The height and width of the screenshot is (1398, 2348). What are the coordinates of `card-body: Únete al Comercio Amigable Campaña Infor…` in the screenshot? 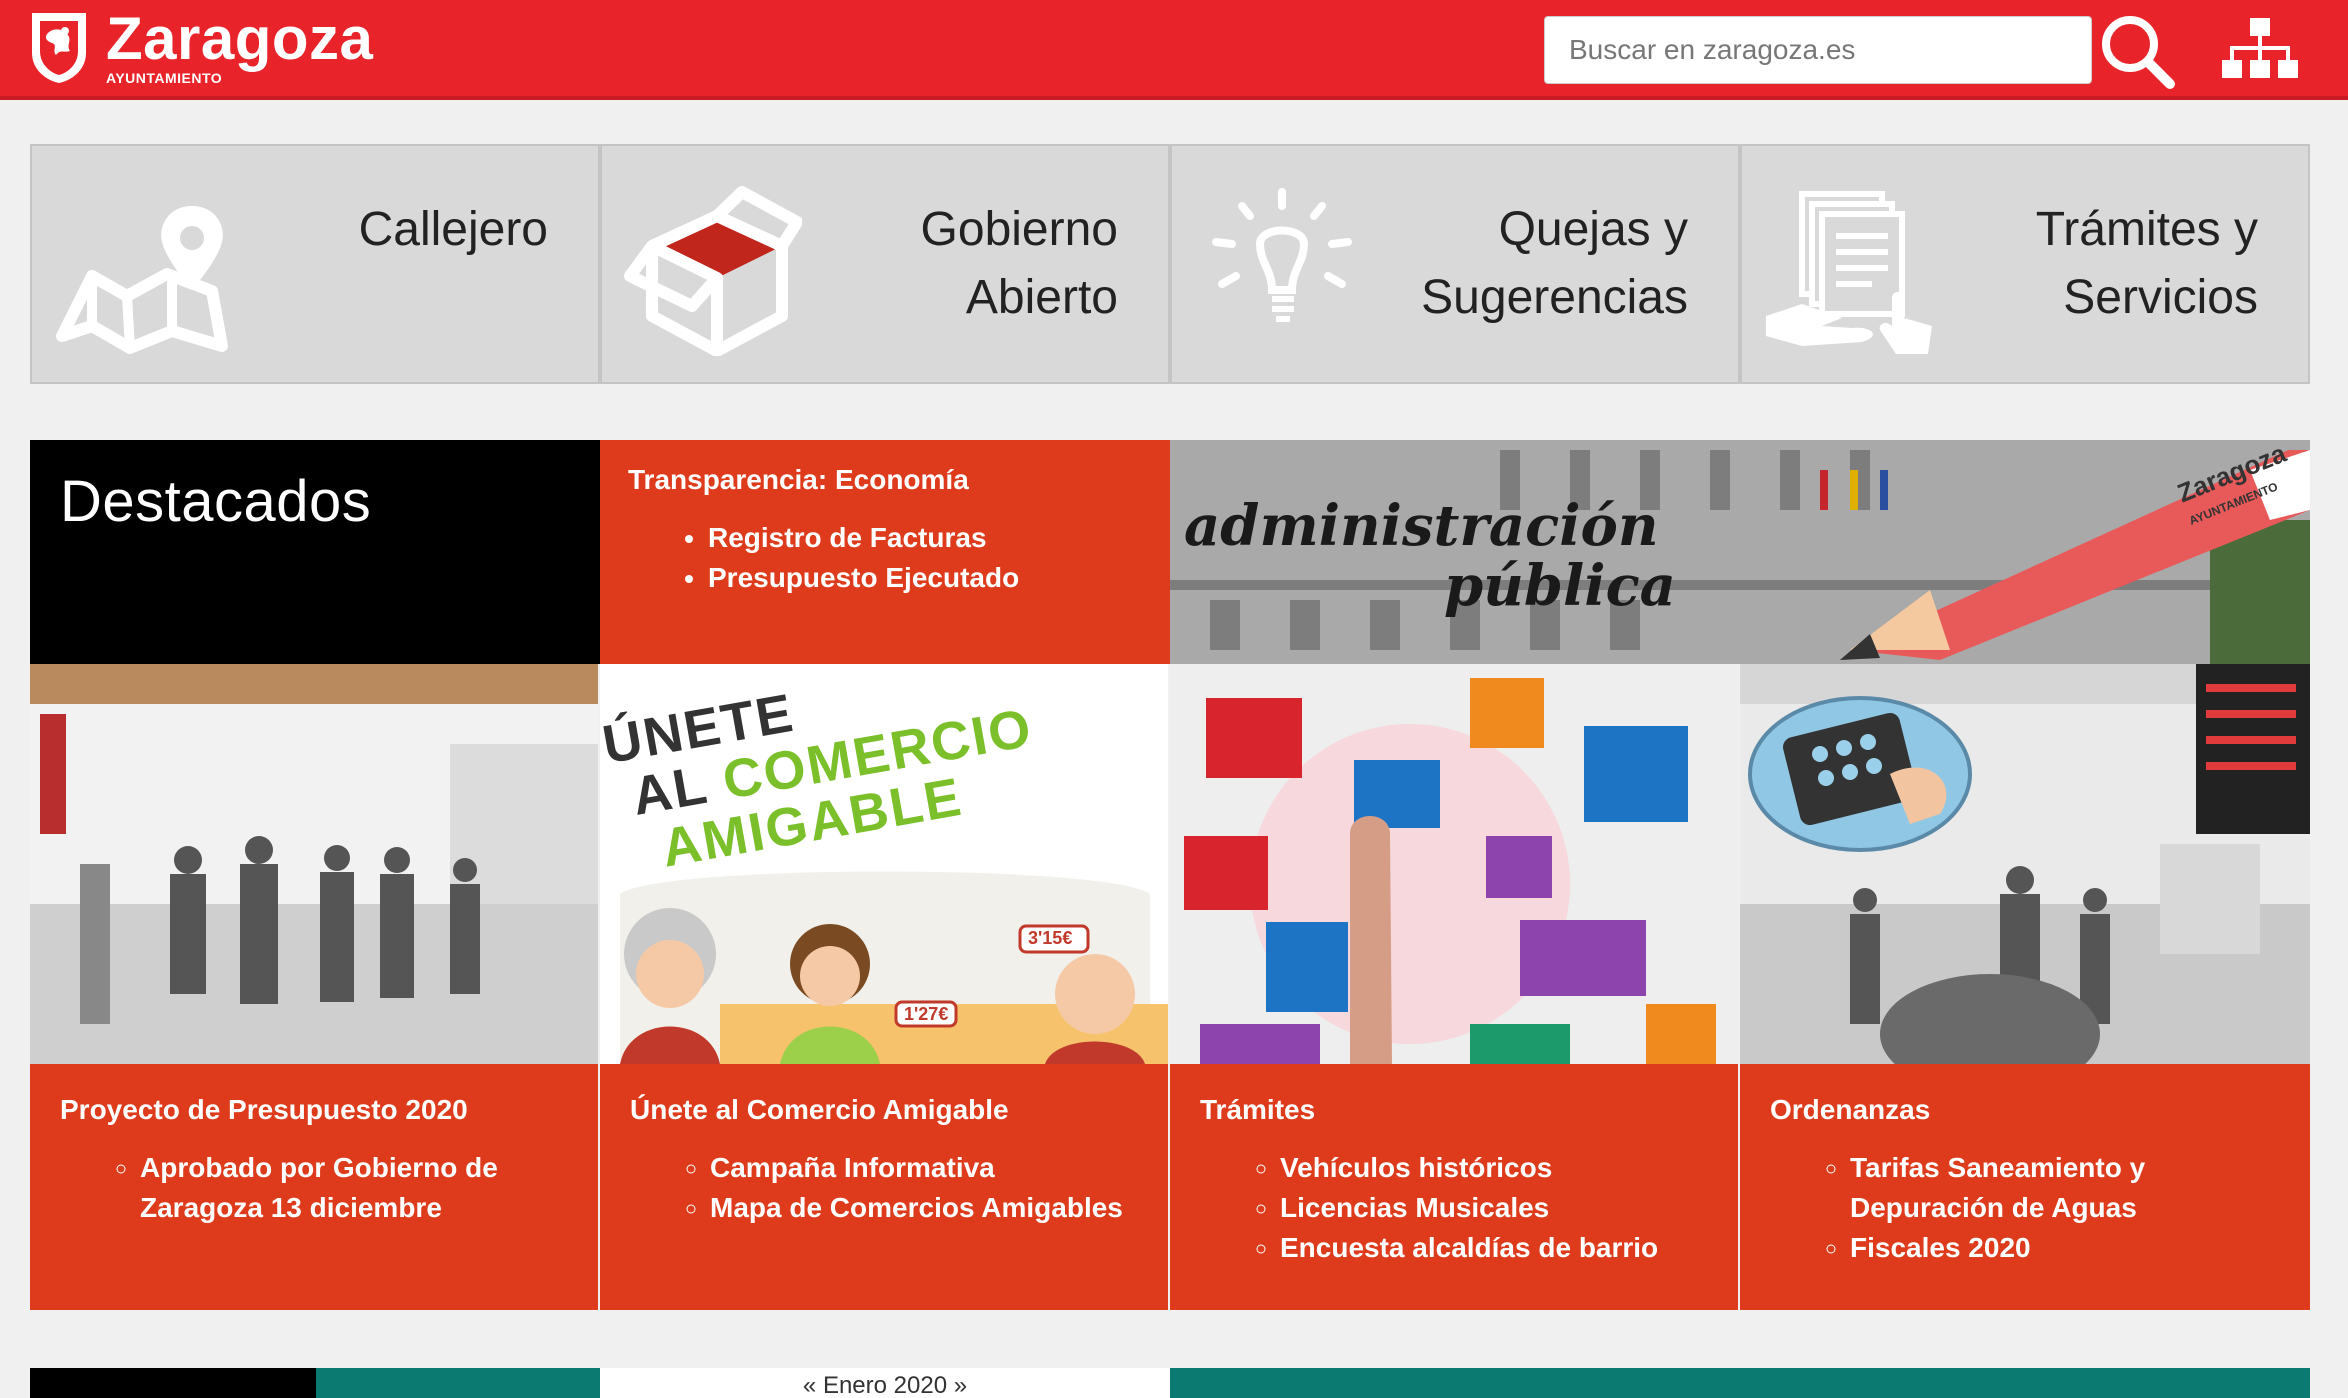 It's located at (884, 1187).